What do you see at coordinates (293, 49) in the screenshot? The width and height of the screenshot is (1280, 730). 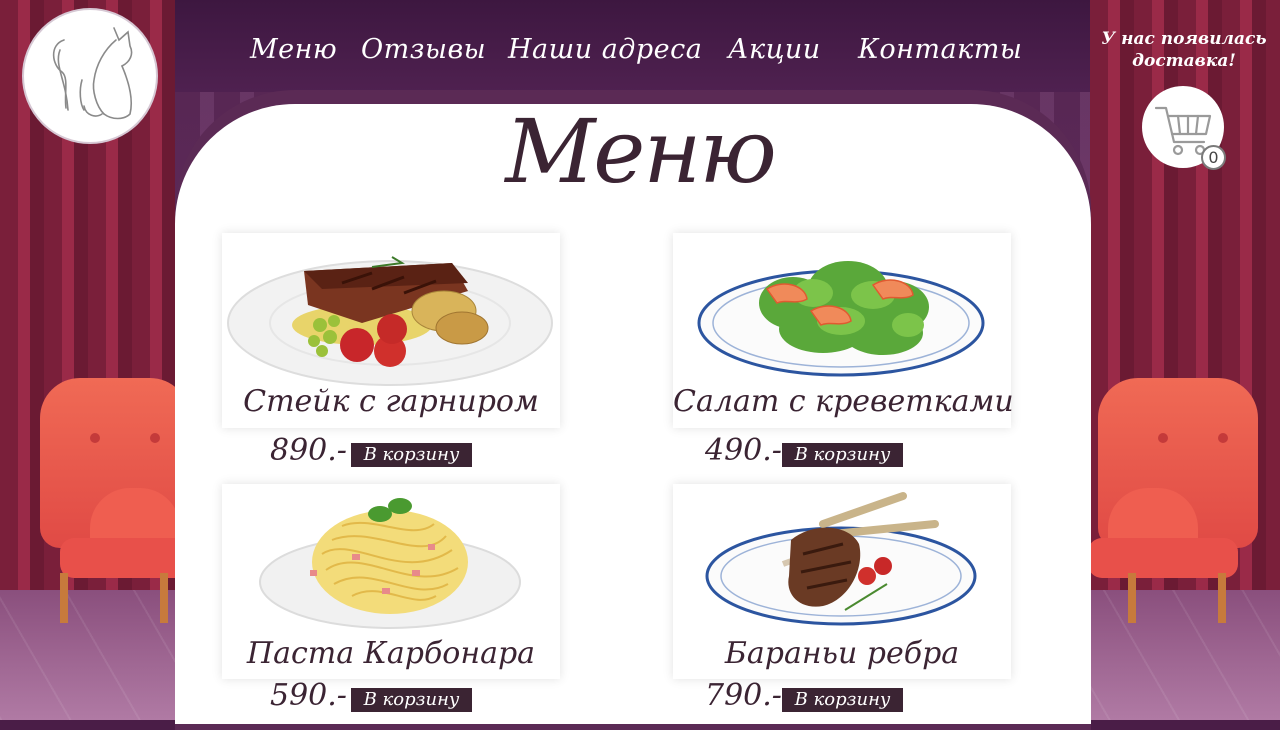 I see `nav-item-menu: Меню` at bounding box center [293, 49].